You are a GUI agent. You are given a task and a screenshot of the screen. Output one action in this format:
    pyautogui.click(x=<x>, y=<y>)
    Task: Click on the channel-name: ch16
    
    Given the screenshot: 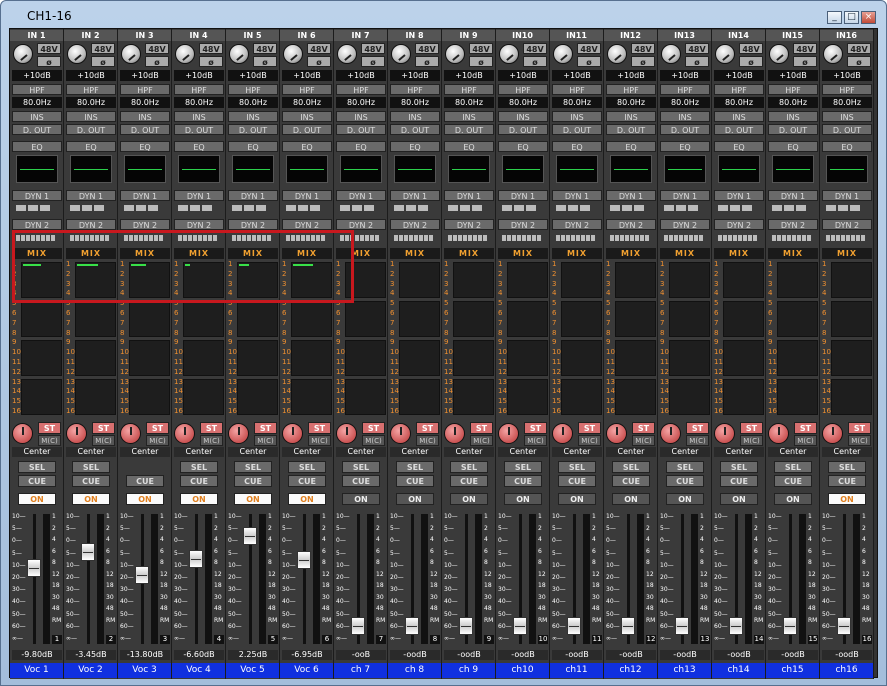 What is the action you would take?
    pyautogui.click(x=846, y=670)
    